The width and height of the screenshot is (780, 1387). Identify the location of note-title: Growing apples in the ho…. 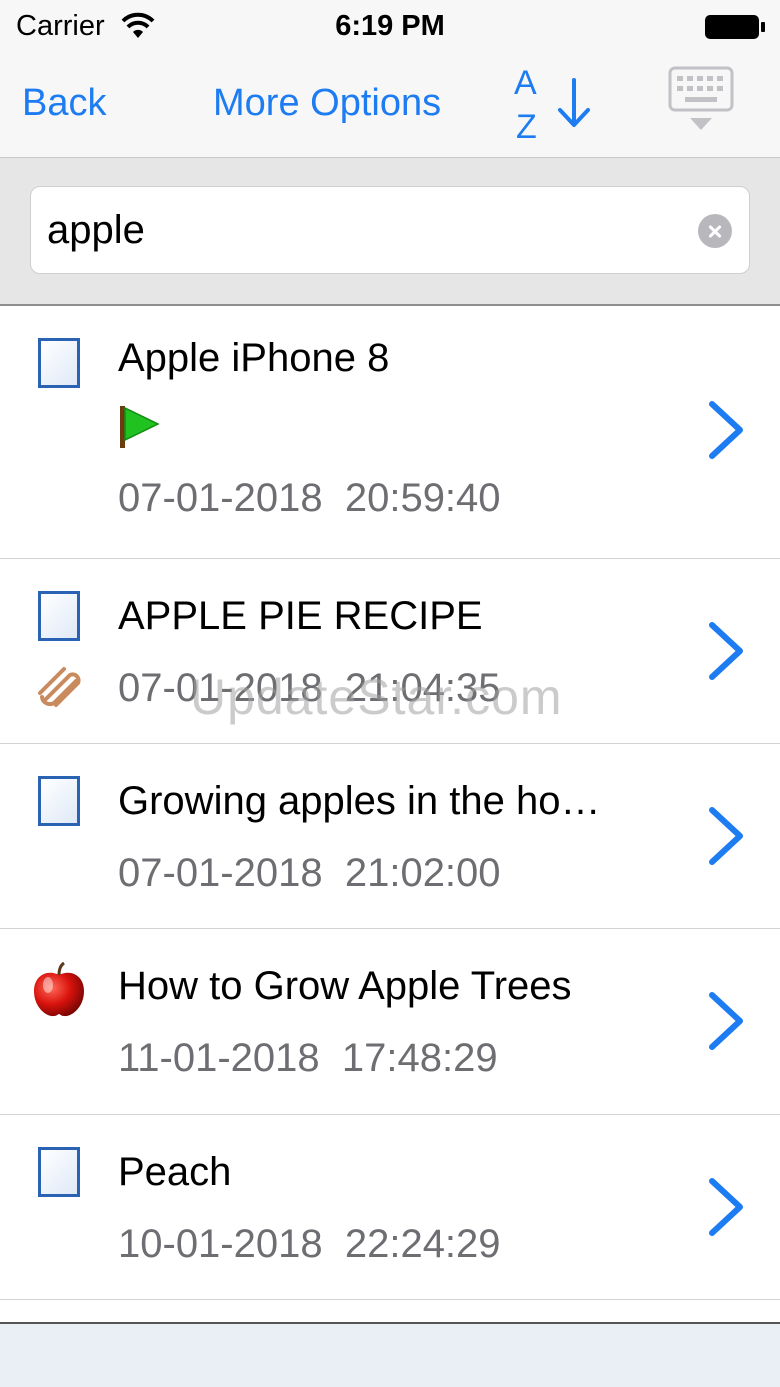
(359, 801).